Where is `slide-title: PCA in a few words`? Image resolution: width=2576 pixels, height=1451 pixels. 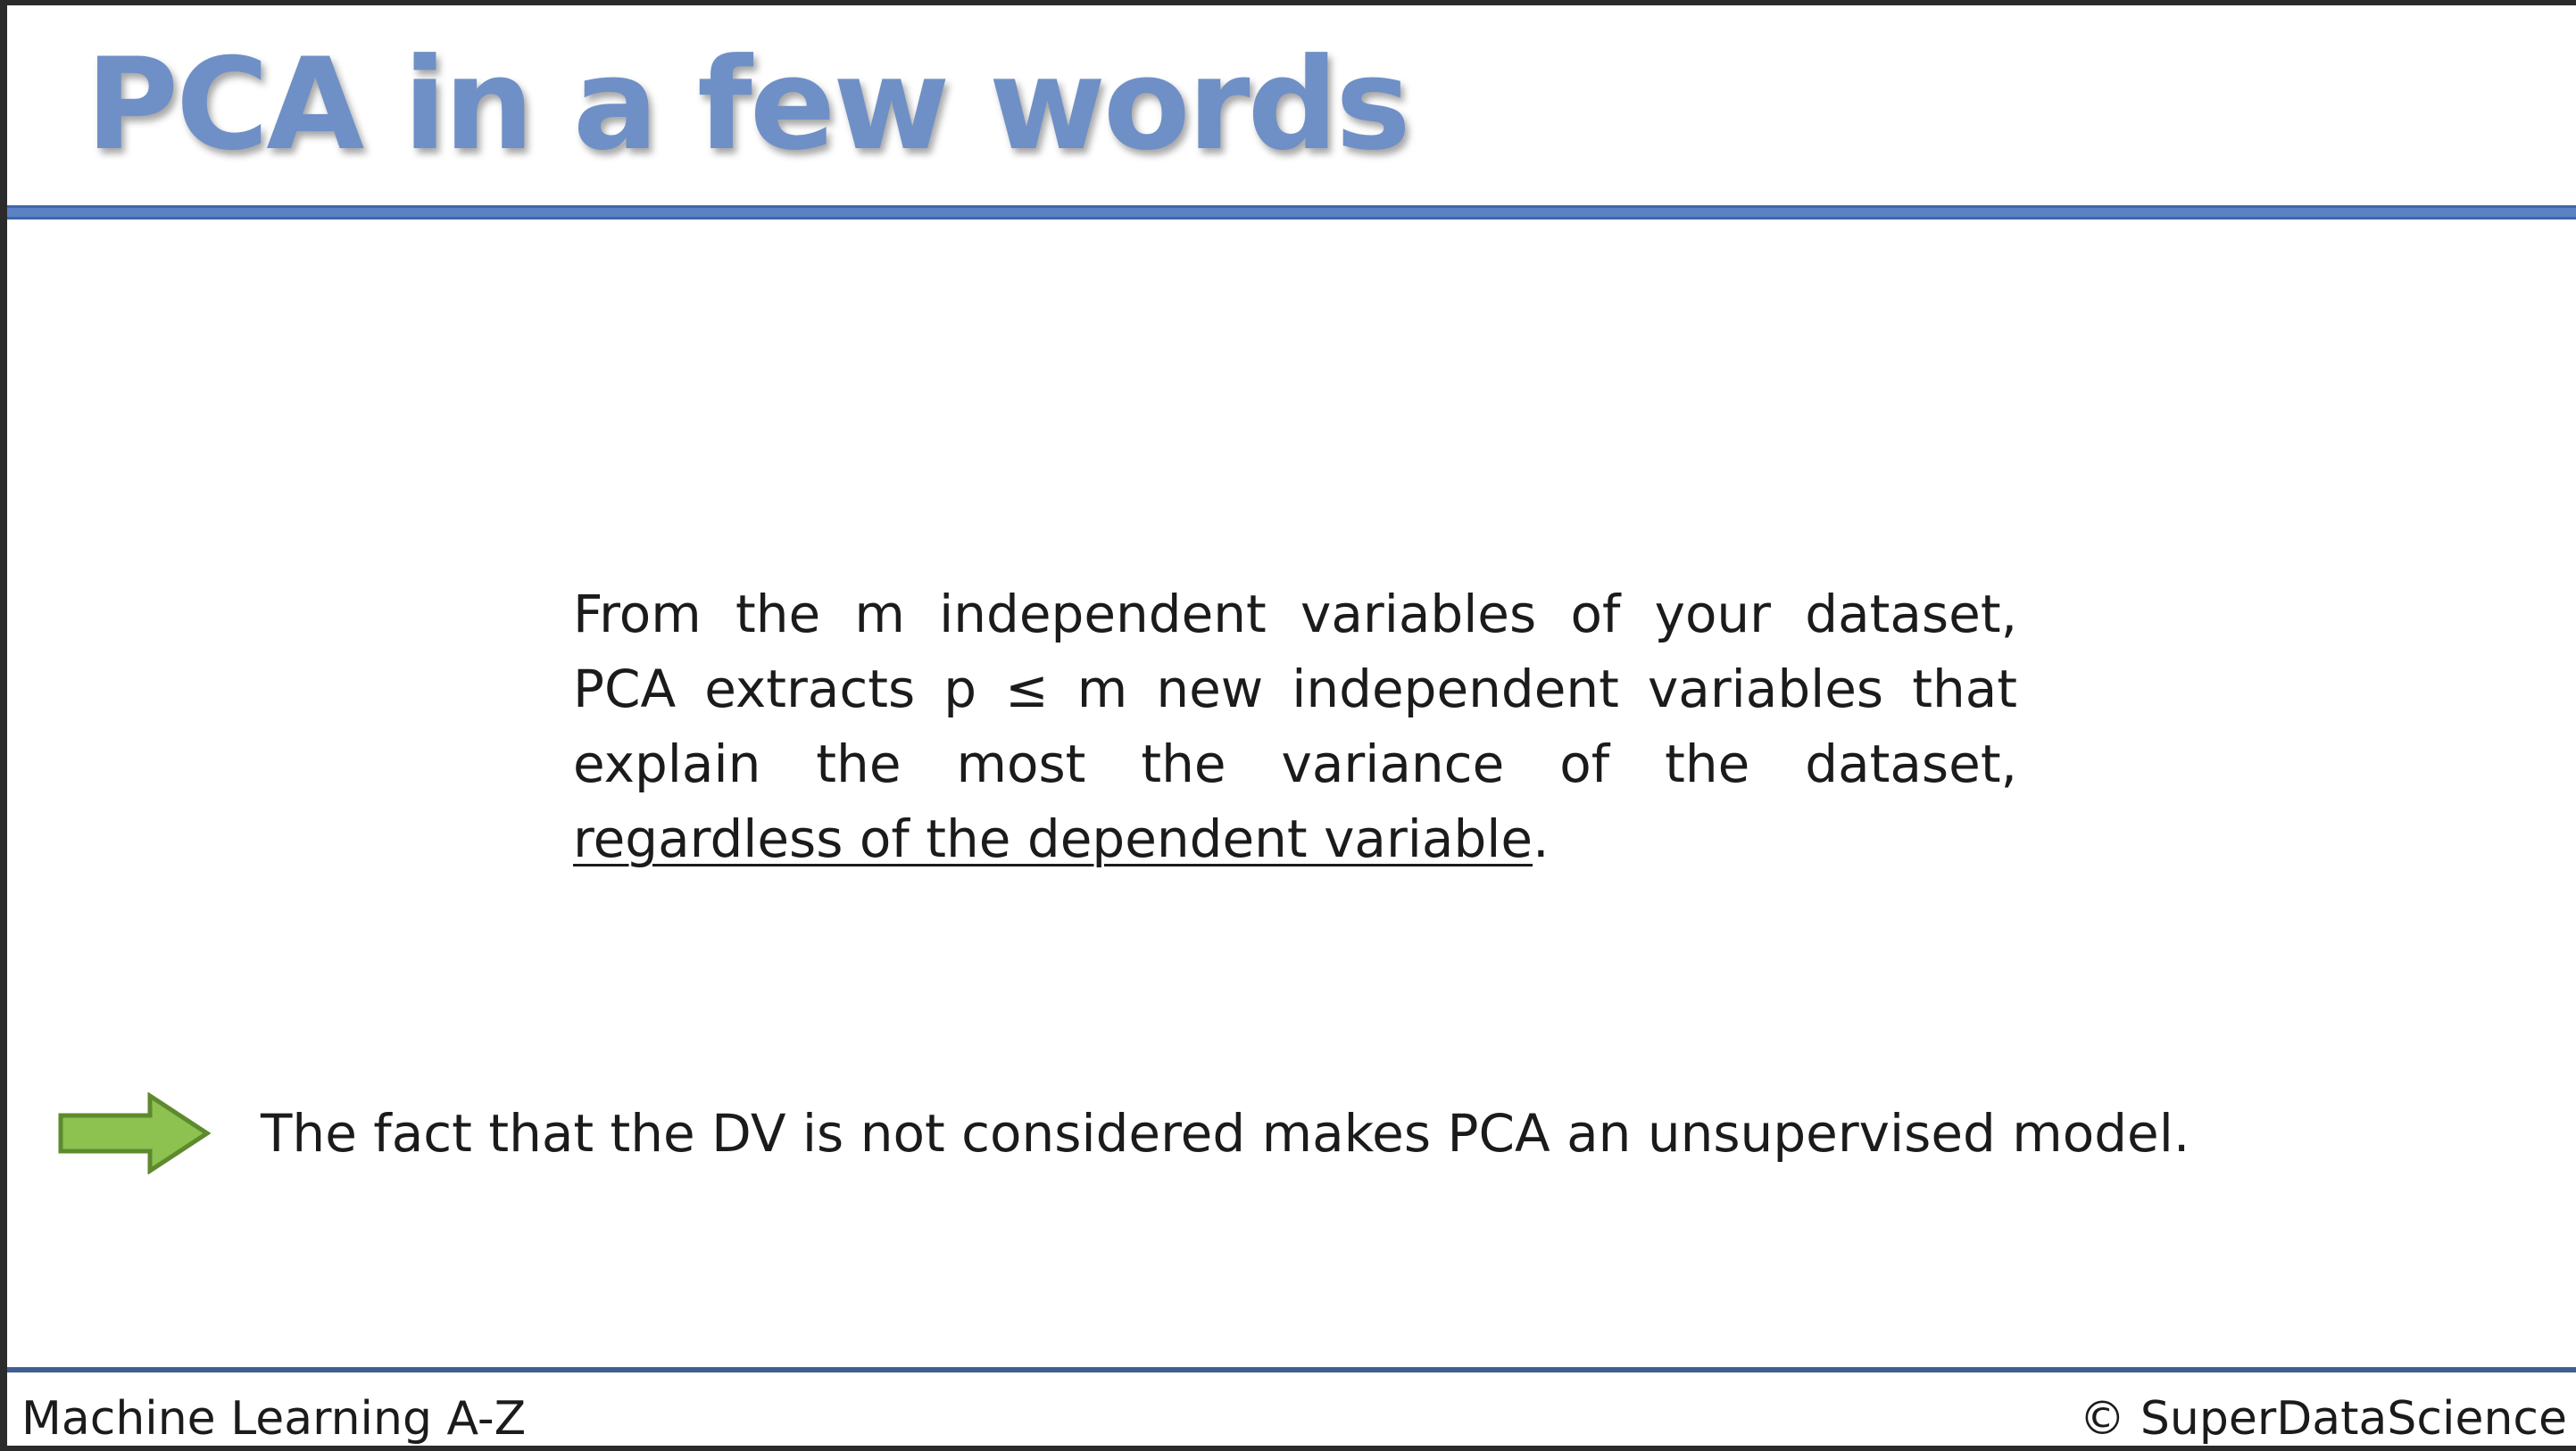
slide-title: PCA in a few words is located at coordinates (749, 104).